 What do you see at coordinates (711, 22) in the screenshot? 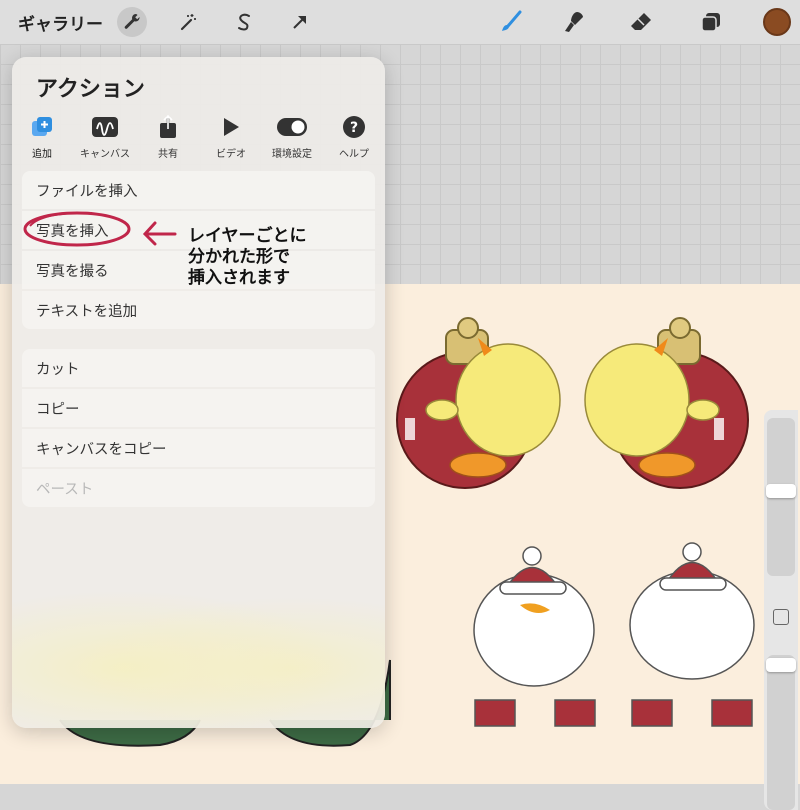
I see `layers-icon` at bounding box center [711, 22].